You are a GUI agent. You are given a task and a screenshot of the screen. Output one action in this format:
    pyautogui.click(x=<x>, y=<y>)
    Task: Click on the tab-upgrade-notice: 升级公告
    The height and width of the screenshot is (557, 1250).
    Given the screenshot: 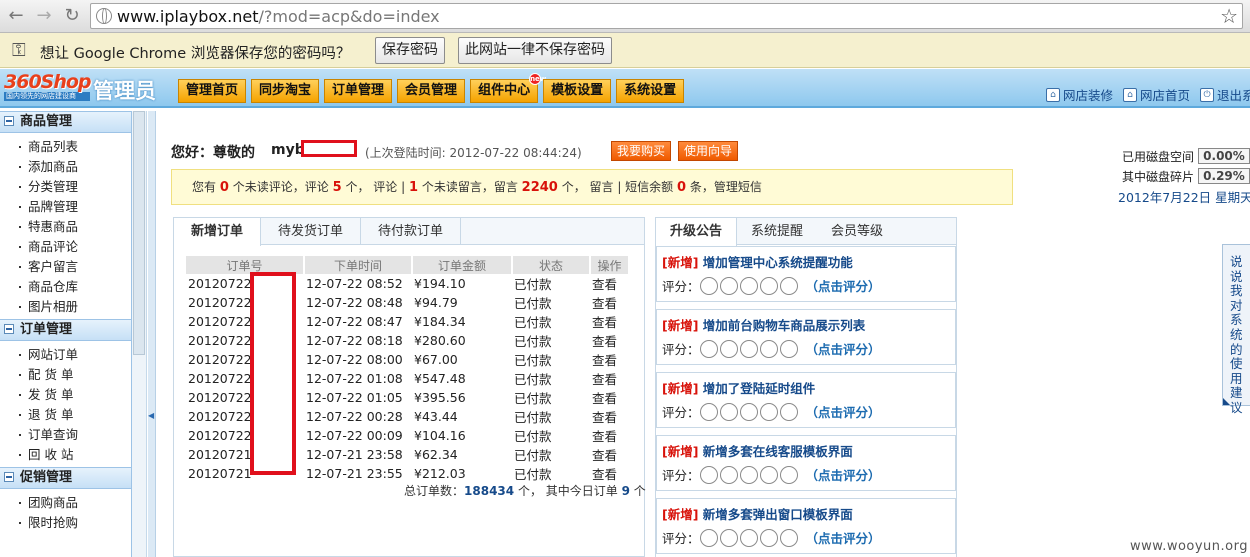 What is the action you would take?
    pyautogui.click(x=697, y=232)
    